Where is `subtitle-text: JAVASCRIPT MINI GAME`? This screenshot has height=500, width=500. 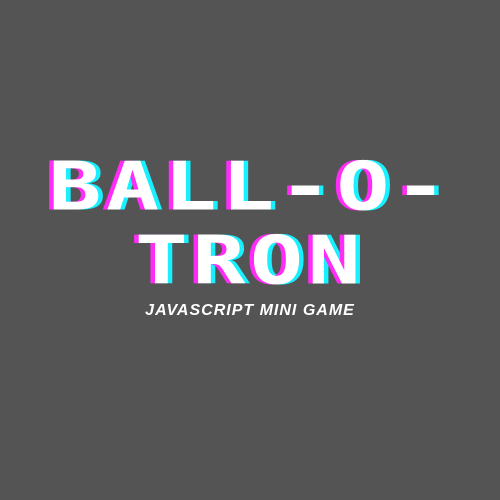
subtitle-text: JAVASCRIPT MINI GAME is located at coordinates (250, 310).